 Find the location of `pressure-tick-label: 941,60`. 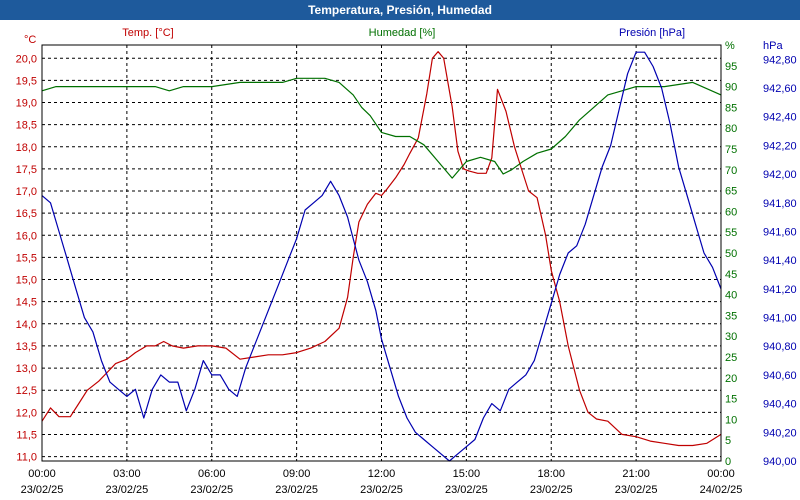

pressure-tick-label: 941,60 is located at coordinates (780, 232).